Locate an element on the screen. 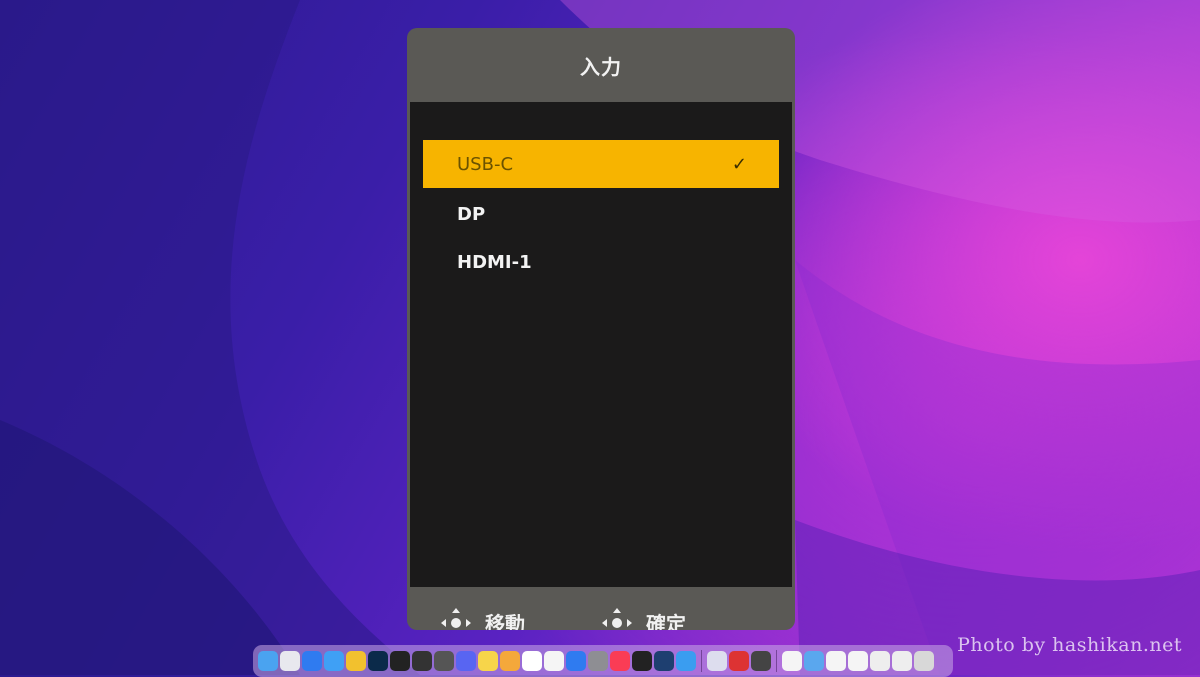 The image size is (1200, 677). settings-icon is located at coordinates (598, 661).